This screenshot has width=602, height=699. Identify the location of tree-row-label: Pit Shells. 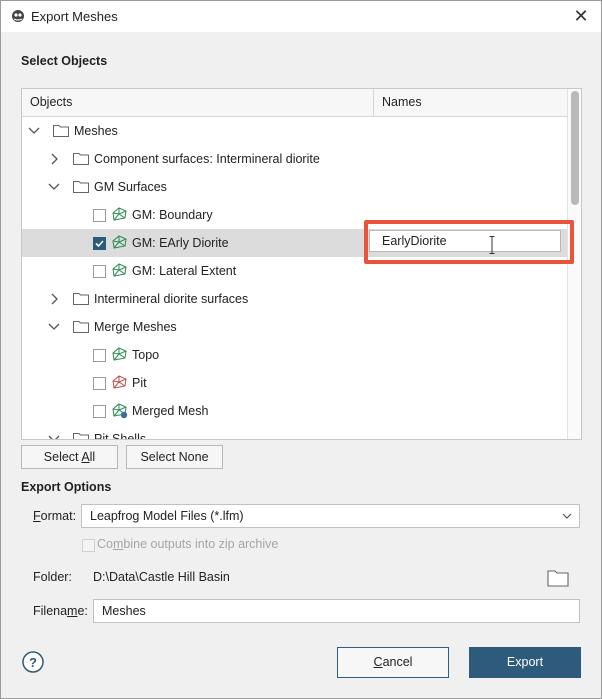
(120, 436).